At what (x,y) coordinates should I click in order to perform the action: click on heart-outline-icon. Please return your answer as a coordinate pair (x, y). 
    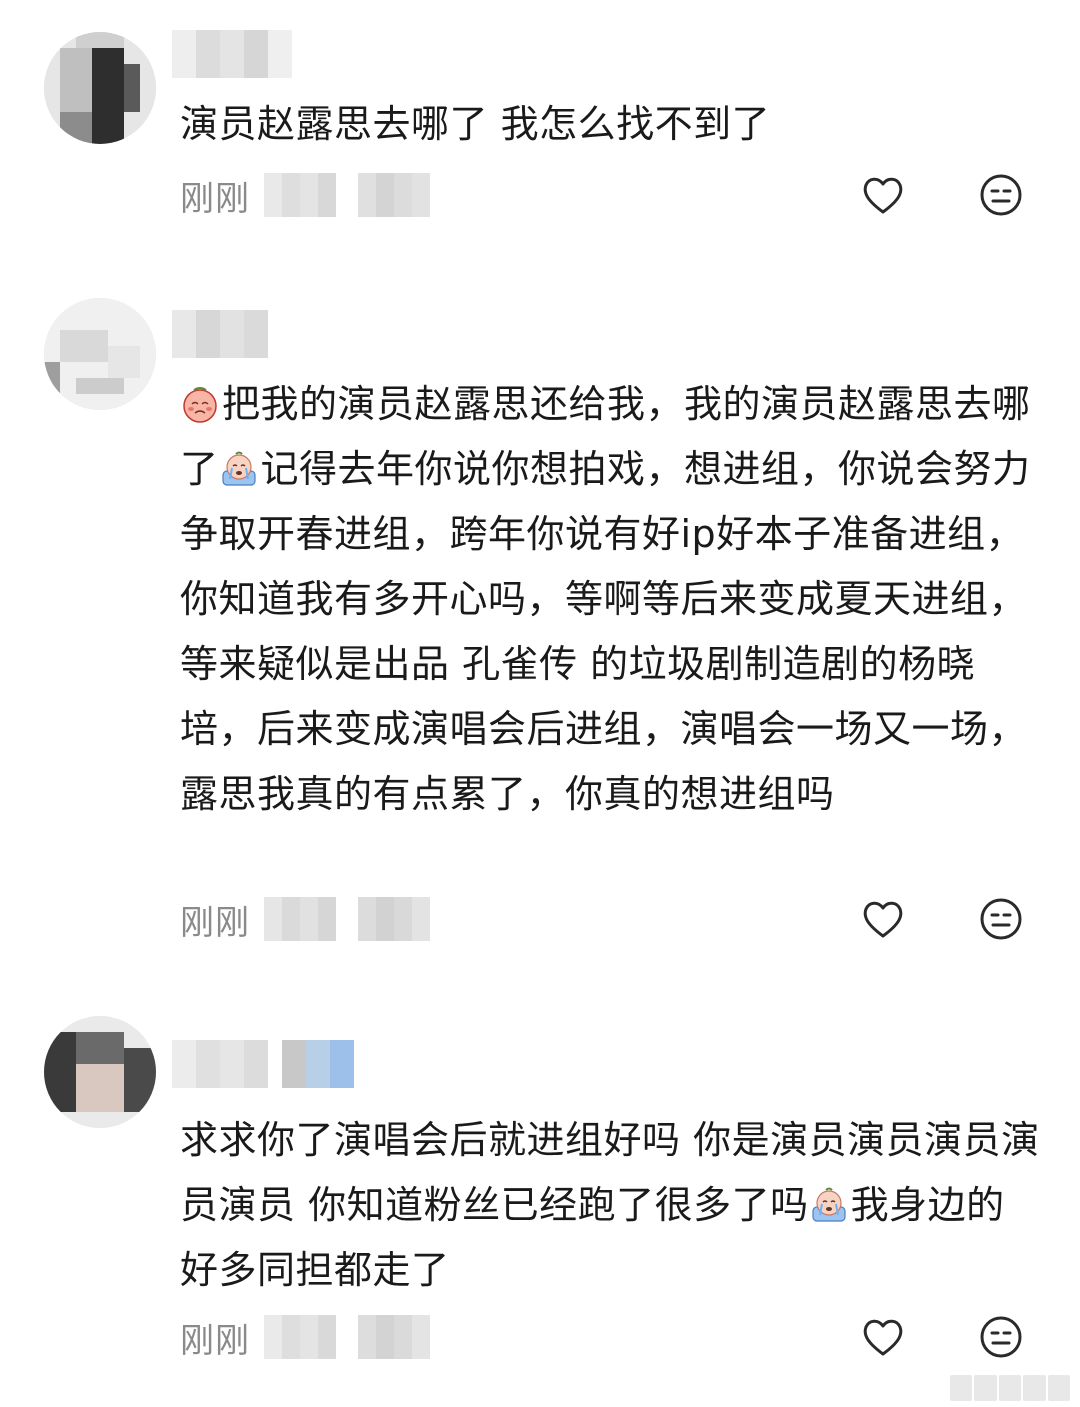
    Looking at the image, I should click on (883, 1337).